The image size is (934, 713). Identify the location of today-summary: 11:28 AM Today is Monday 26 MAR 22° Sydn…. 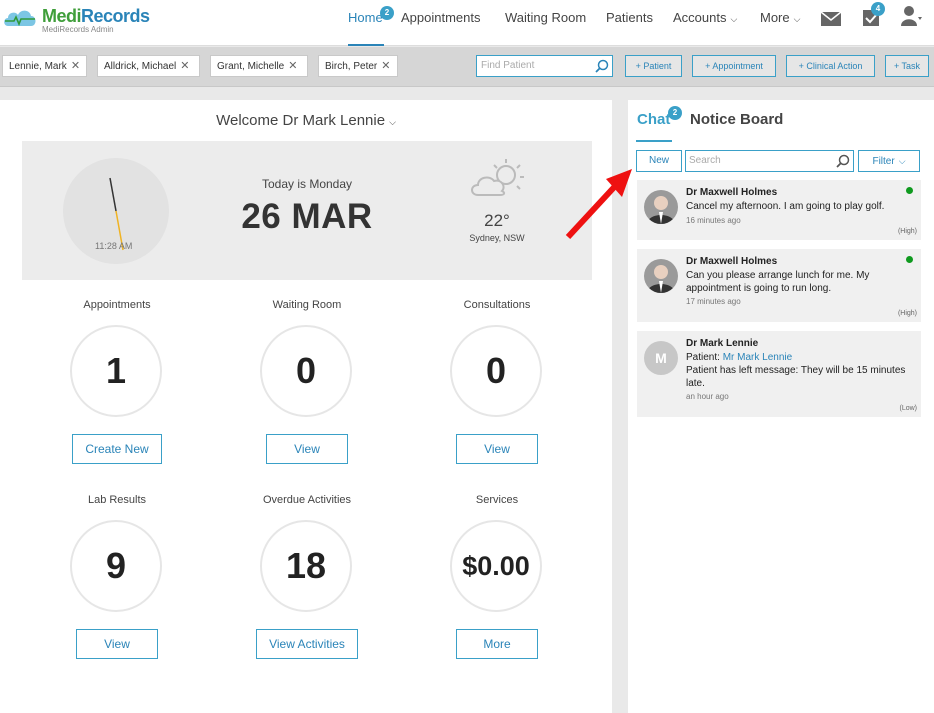
(307, 210).